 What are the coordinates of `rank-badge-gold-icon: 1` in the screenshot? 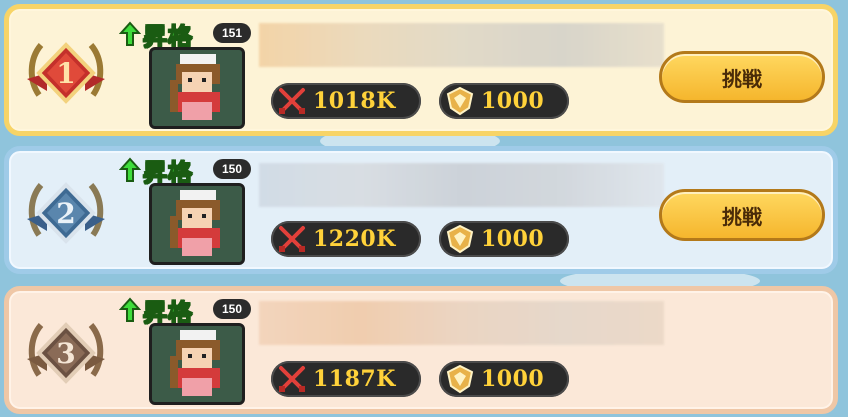 It's located at (66, 73).